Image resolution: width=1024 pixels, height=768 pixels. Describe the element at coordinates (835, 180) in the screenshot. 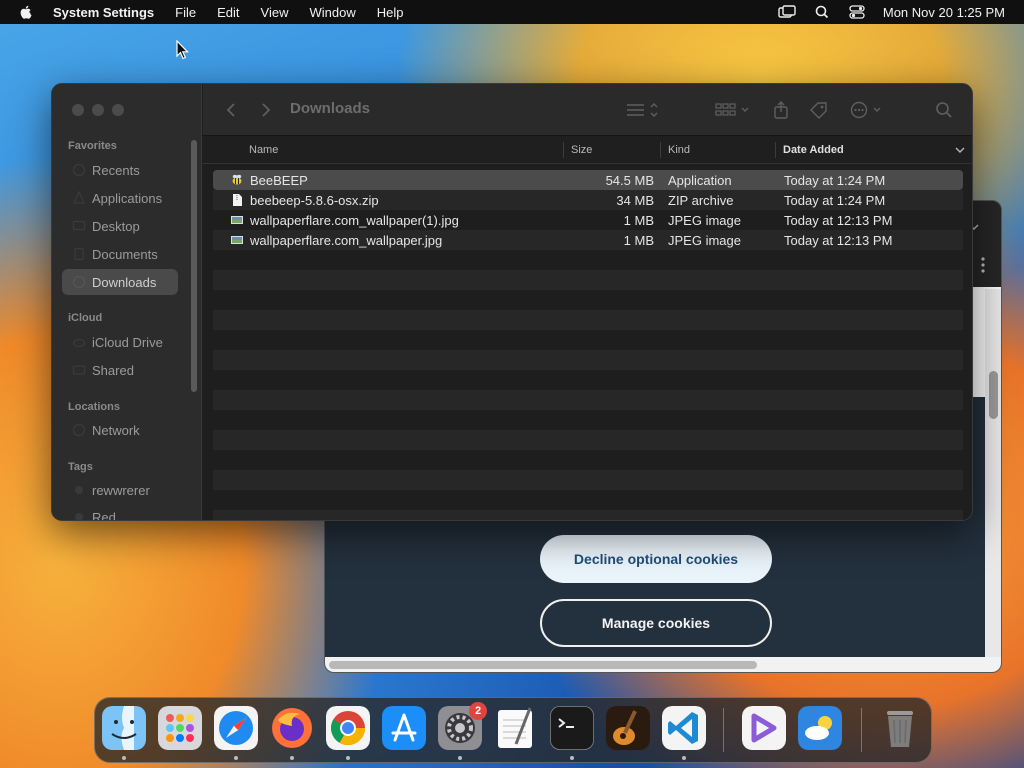

I see `file-date-added: Today at 1:24 PM` at that location.